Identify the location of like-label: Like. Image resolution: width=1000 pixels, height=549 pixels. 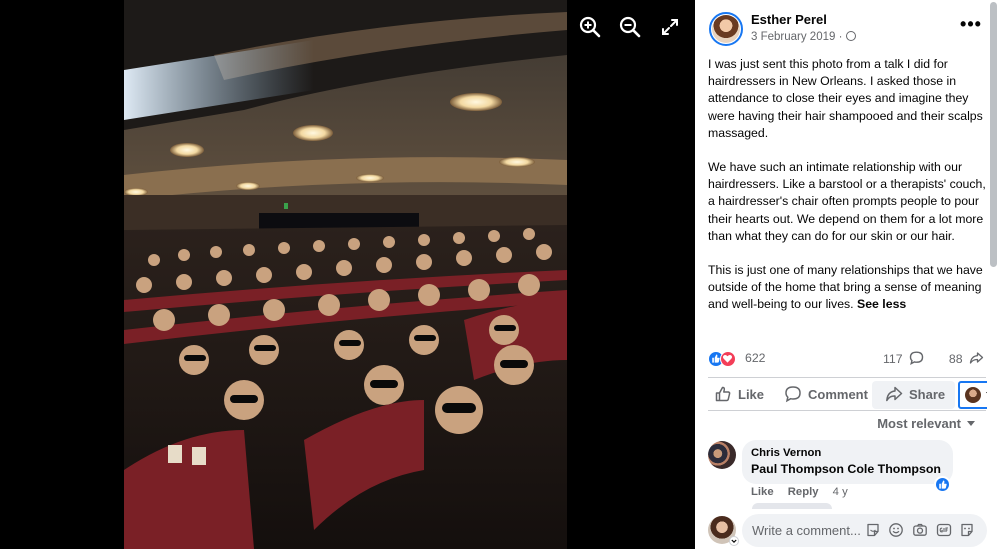
(751, 394).